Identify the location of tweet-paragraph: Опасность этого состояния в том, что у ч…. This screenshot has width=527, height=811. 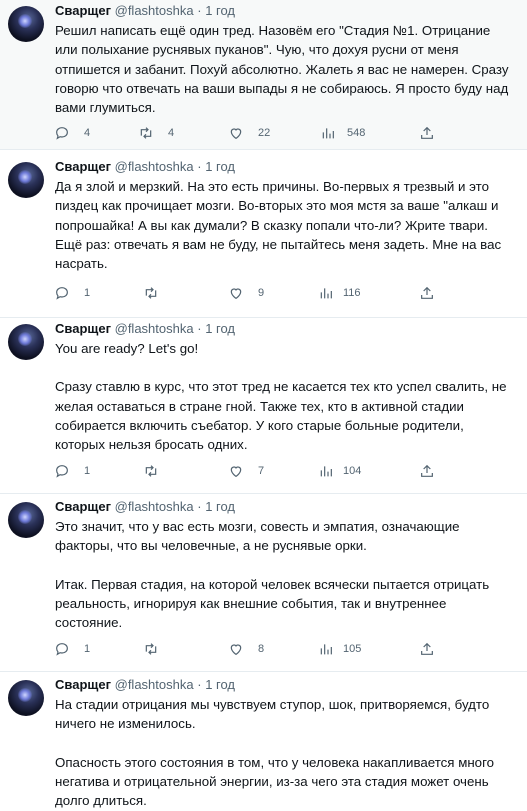
(275, 781).